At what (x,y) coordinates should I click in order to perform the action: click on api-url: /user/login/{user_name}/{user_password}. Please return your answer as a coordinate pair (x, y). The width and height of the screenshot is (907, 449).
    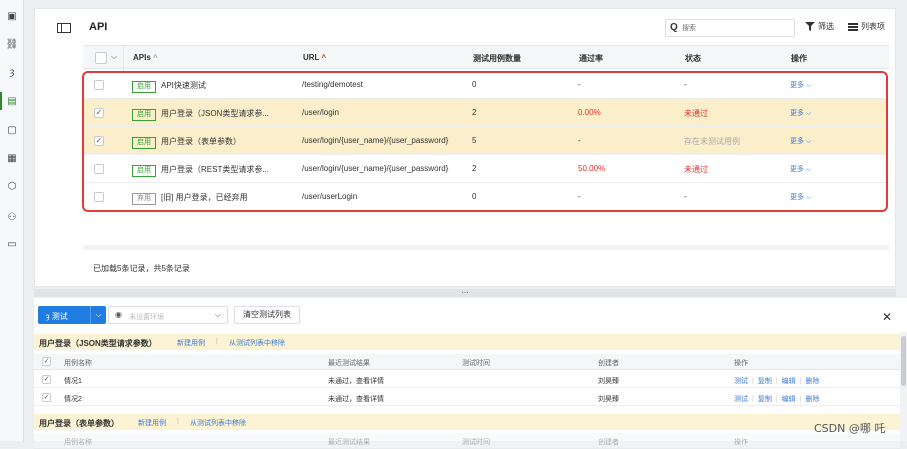
    Looking at the image, I should click on (375, 168).